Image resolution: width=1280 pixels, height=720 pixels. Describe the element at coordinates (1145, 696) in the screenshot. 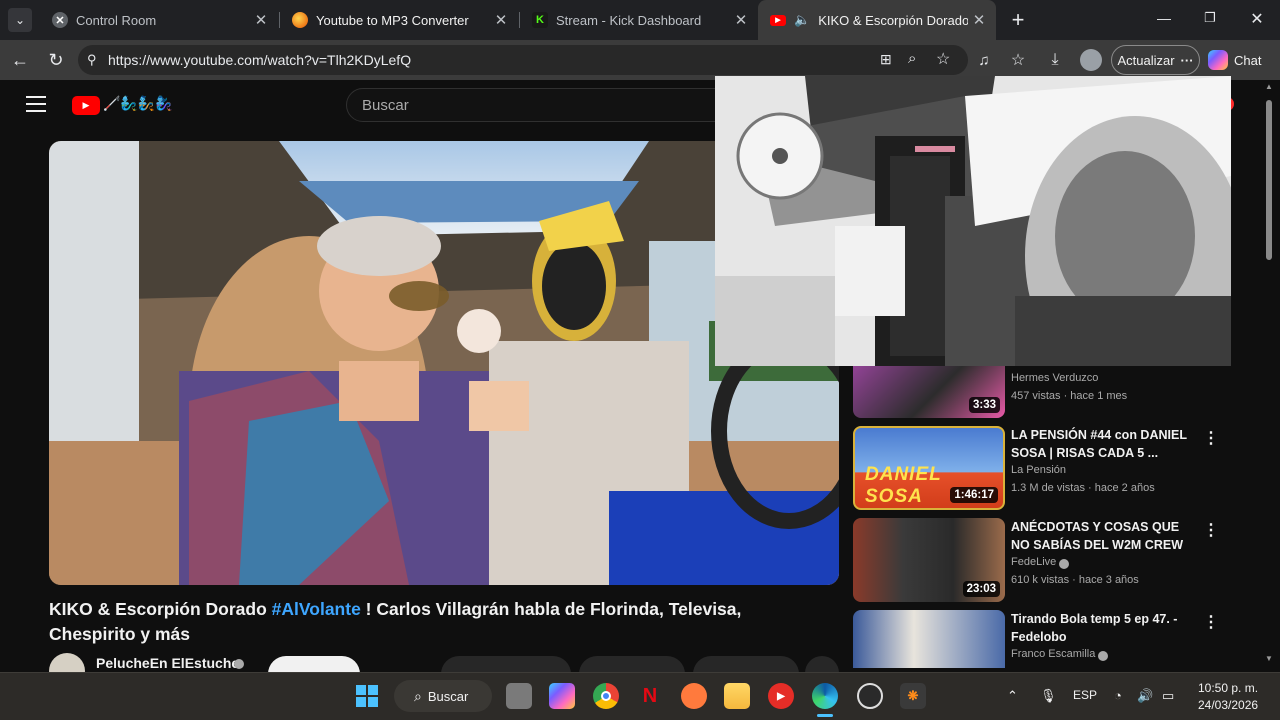

I see `volume-icon: 🔊` at that location.